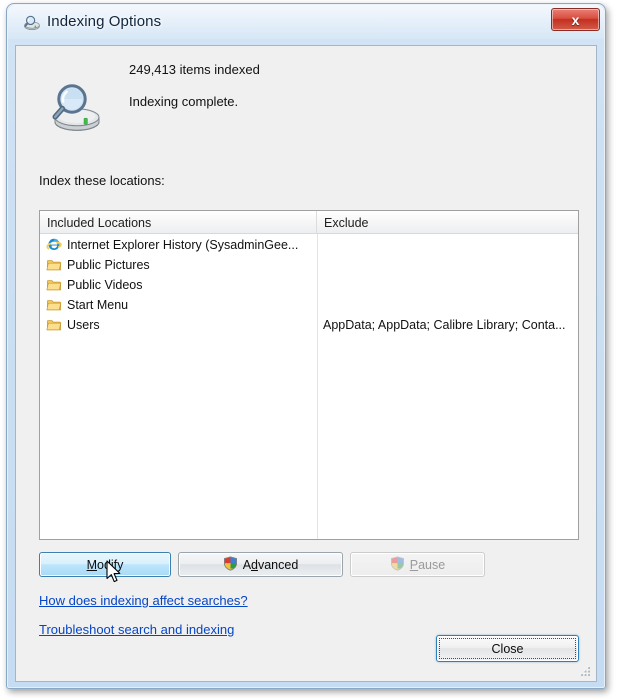 The width and height of the screenshot is (617, 699). I want to click on advanced-button: Advanced, so click(260, 564).